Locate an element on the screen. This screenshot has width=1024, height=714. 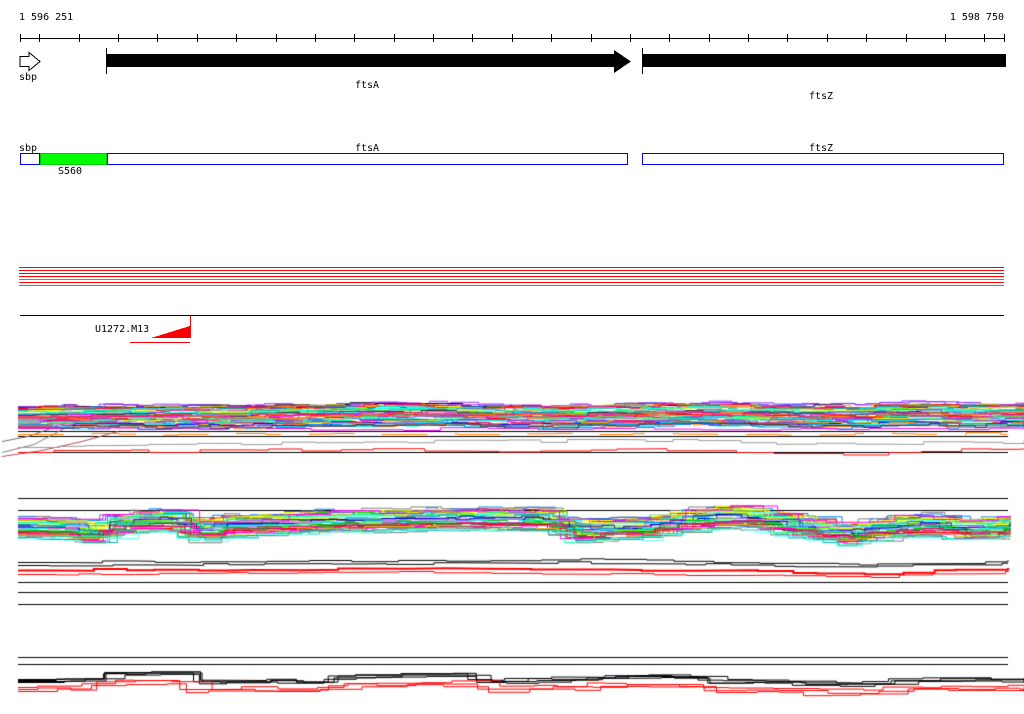
gene-label-ftsa: ftsA is located at coordinates (367, 85).